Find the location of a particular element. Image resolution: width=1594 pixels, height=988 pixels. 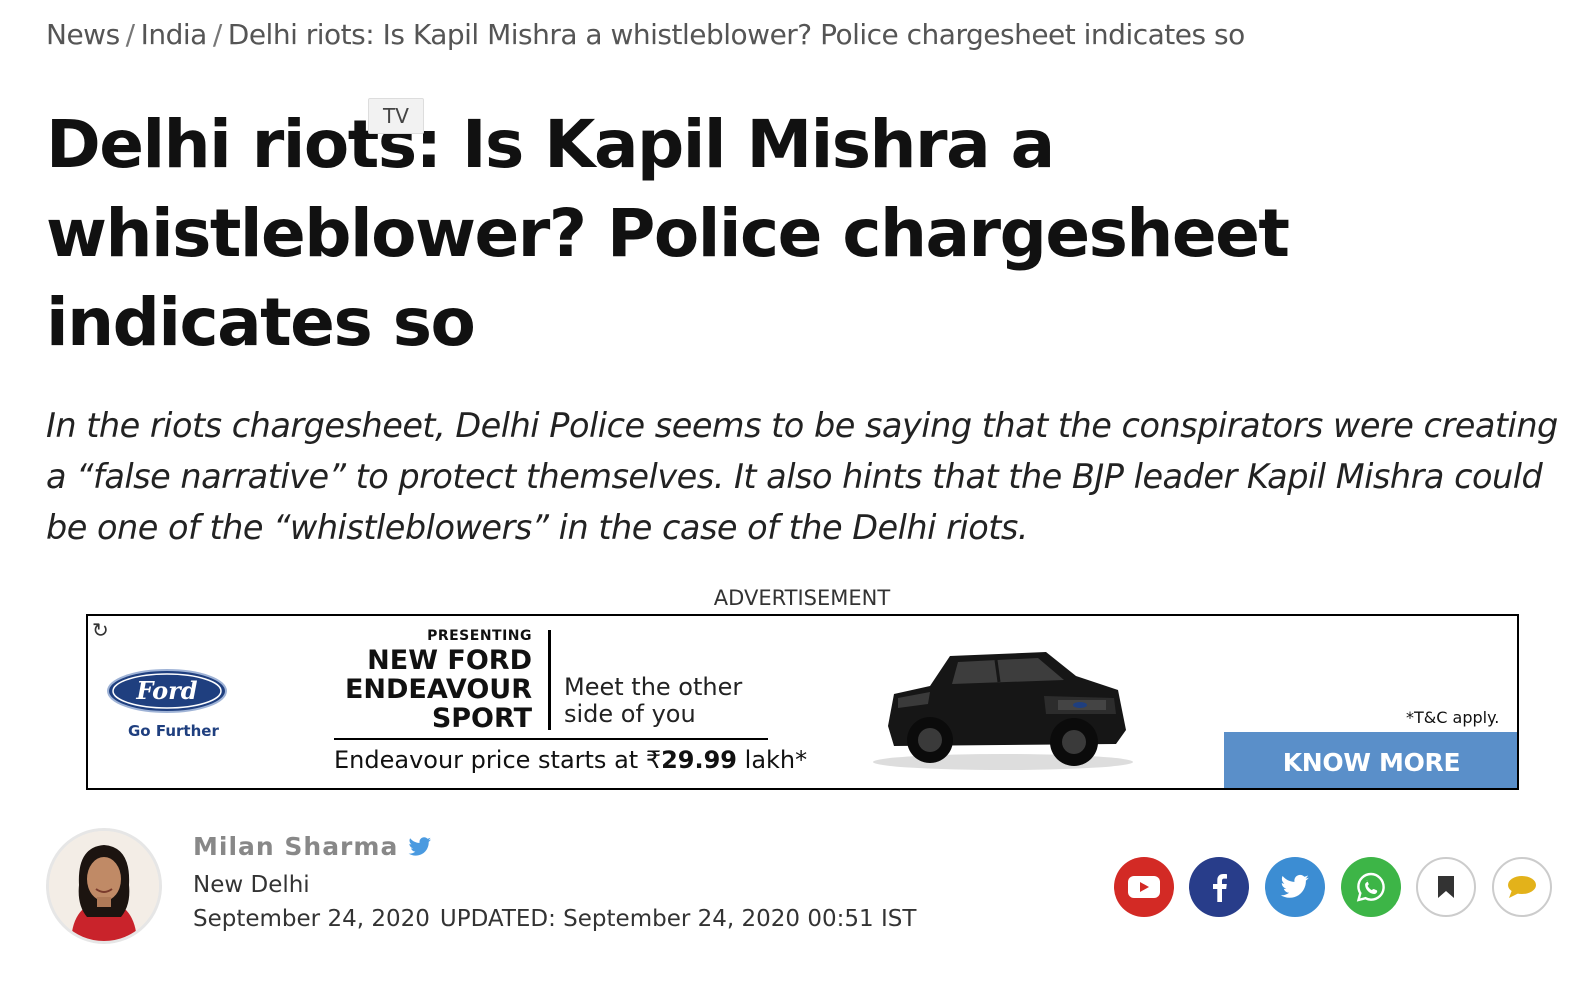

published-date: September 24, 2020 is located at coordinates (311, 919).